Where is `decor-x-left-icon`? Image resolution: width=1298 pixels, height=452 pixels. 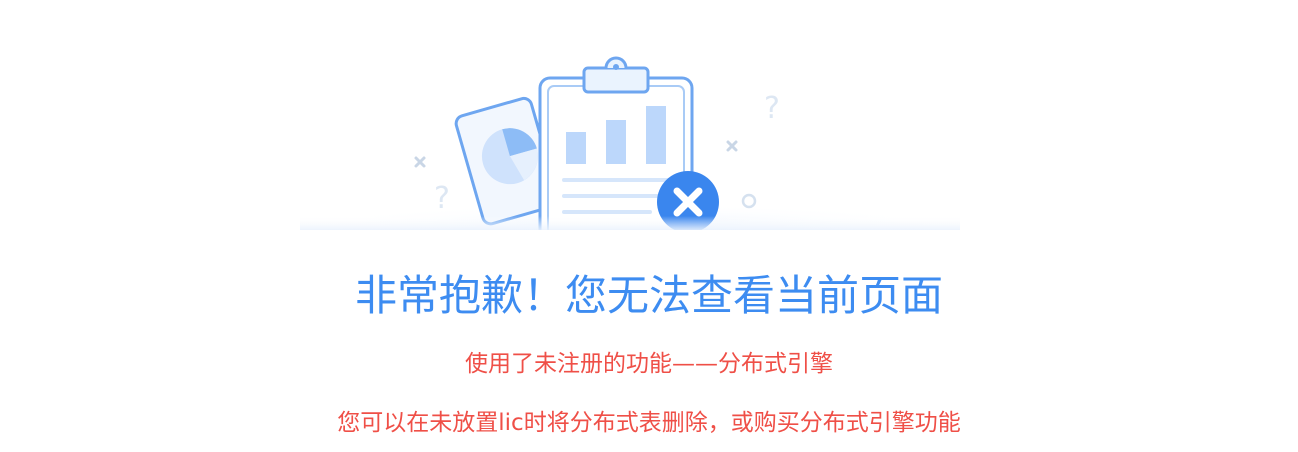 decor-x-left-icon is located at coordinates (420, 162).